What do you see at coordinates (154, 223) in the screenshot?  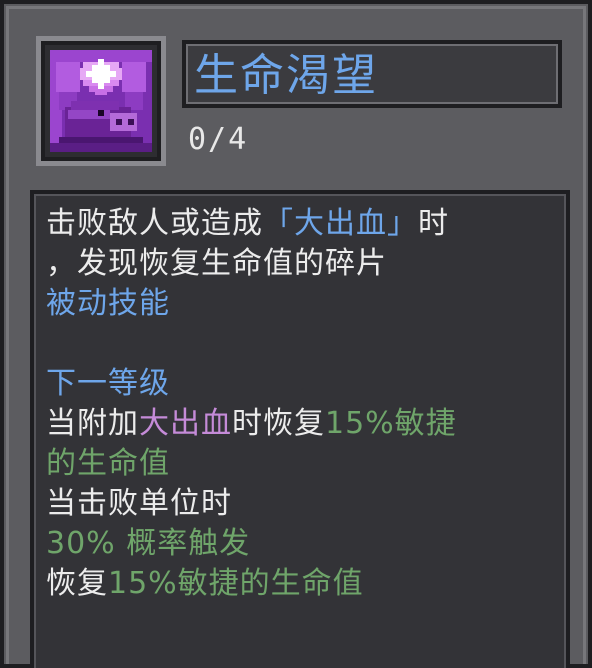 I see `description-text: 击败敌人或造成` at bounding box center [154, 223].